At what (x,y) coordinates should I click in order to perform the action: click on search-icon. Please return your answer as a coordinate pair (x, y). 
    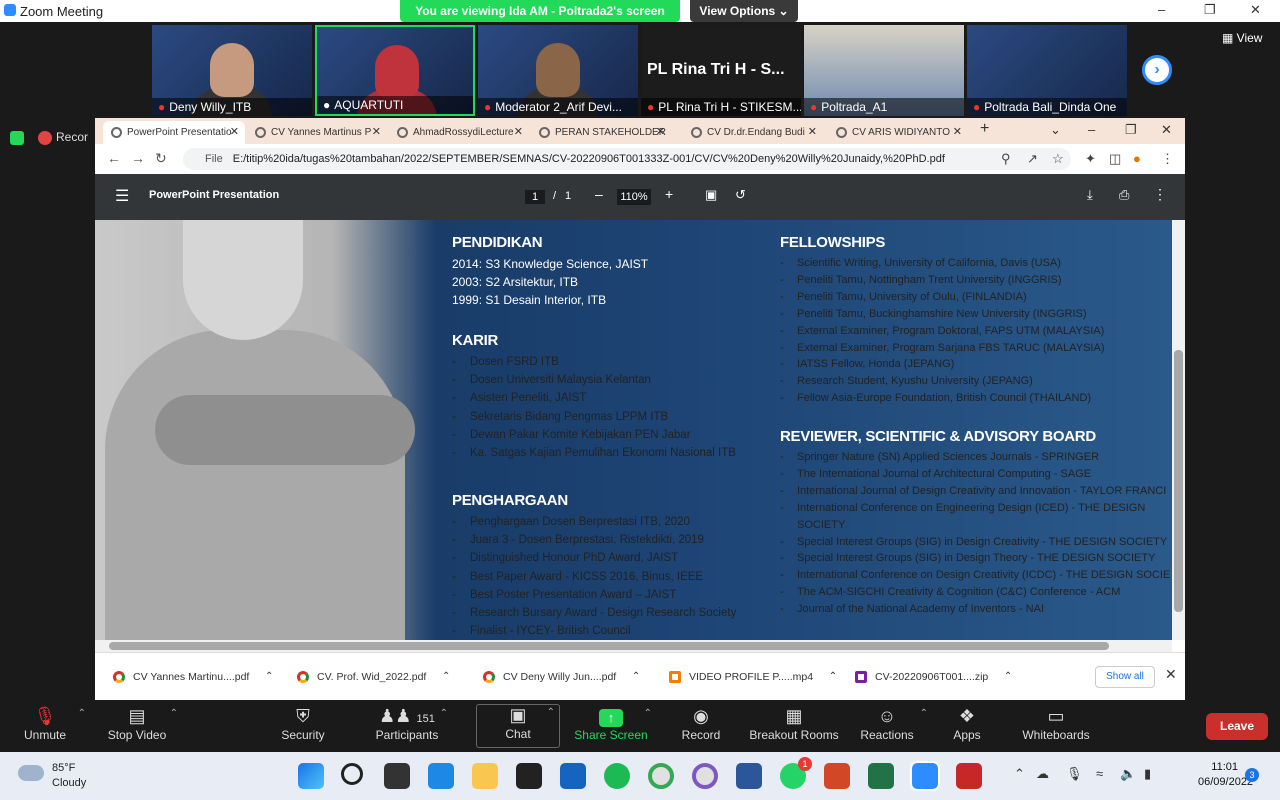
    Looking at the image, I should click on (352, 774).